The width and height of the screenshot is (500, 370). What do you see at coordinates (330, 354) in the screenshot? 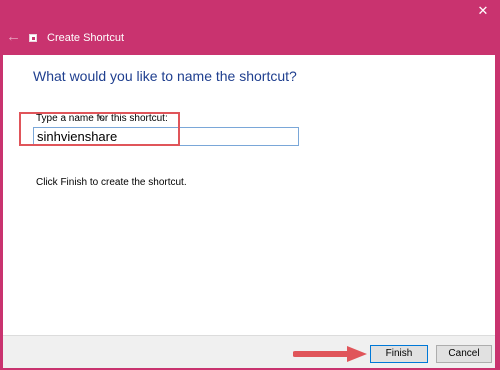
I see `pointer-arrow-icon` at bounding box center [330, 354].